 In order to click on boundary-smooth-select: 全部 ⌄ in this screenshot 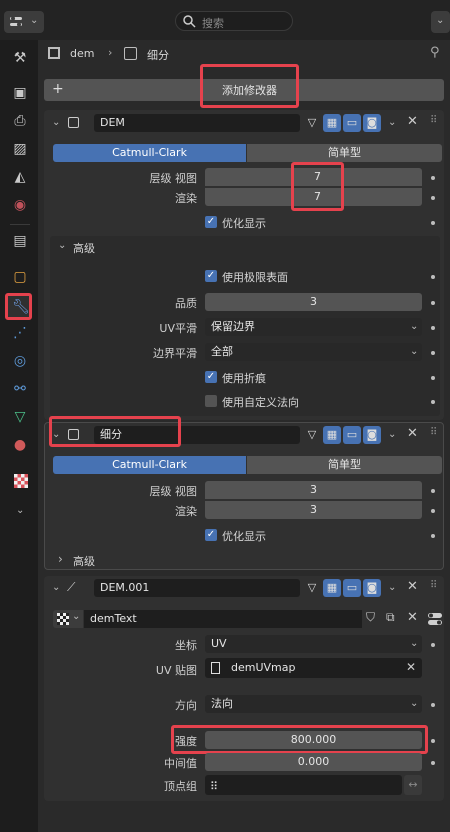, I will do `click(313, 352)`.